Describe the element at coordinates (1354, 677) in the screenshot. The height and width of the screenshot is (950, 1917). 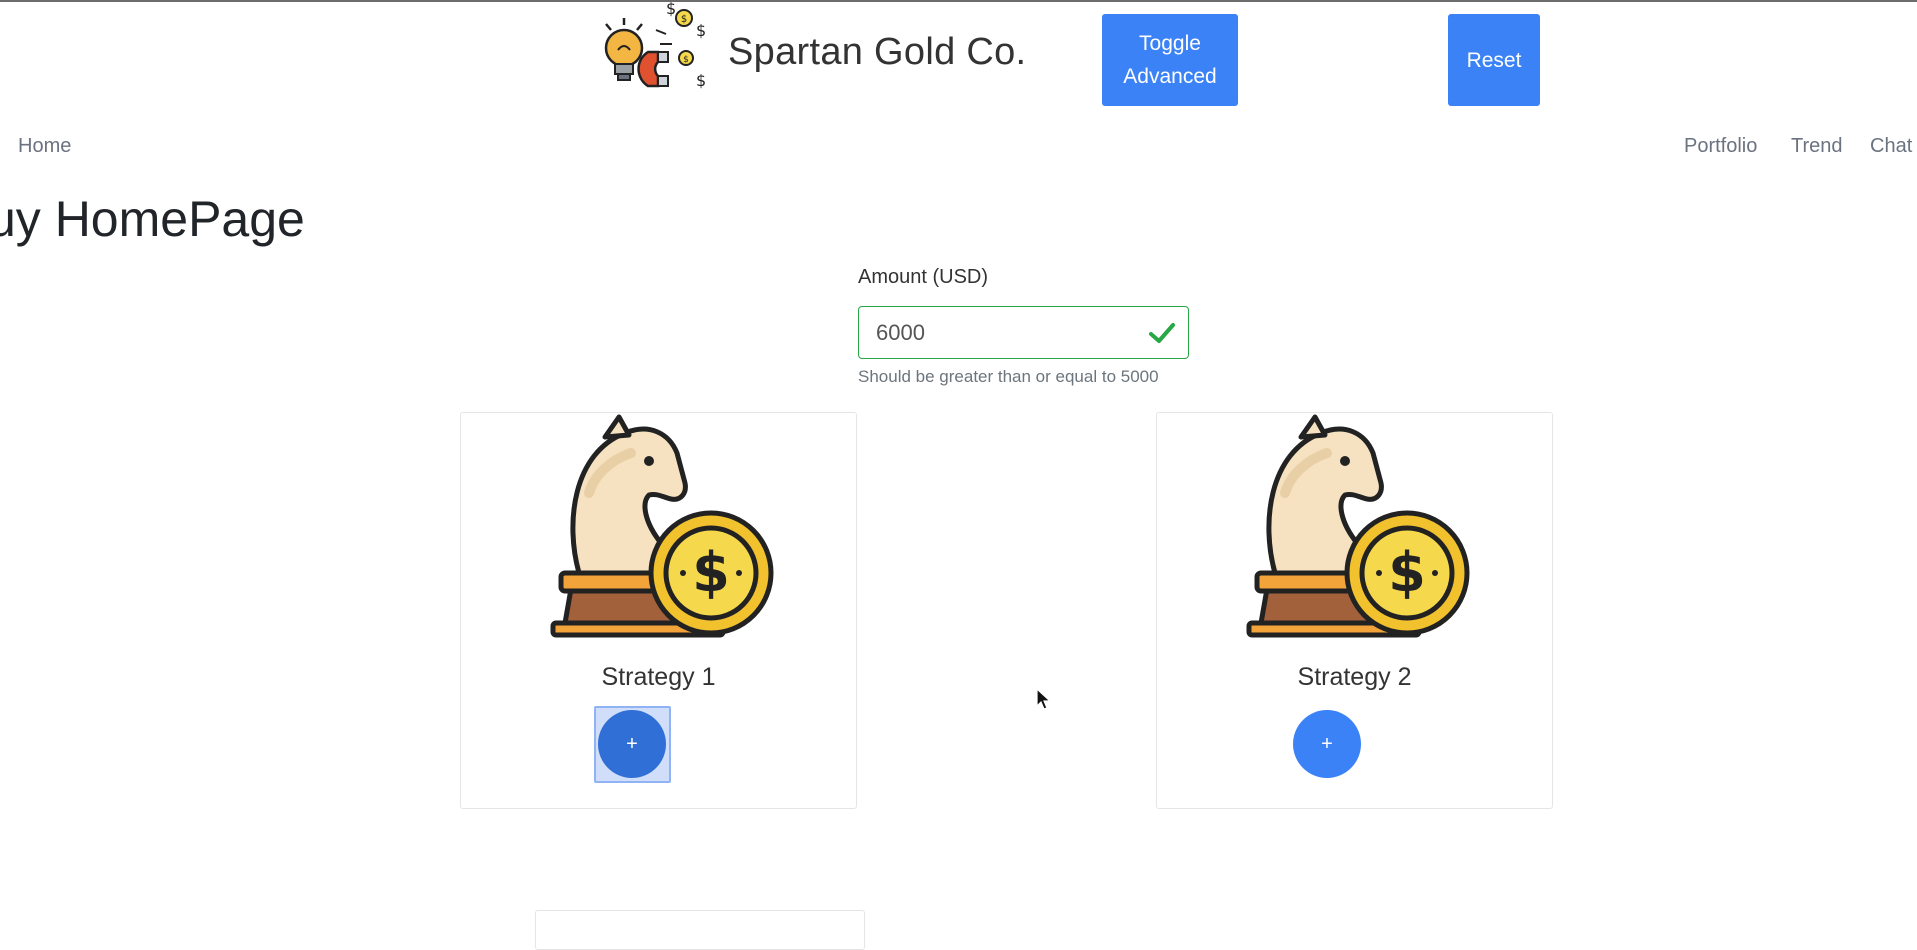
I see `strategy-title: Strategy 2` at that location.